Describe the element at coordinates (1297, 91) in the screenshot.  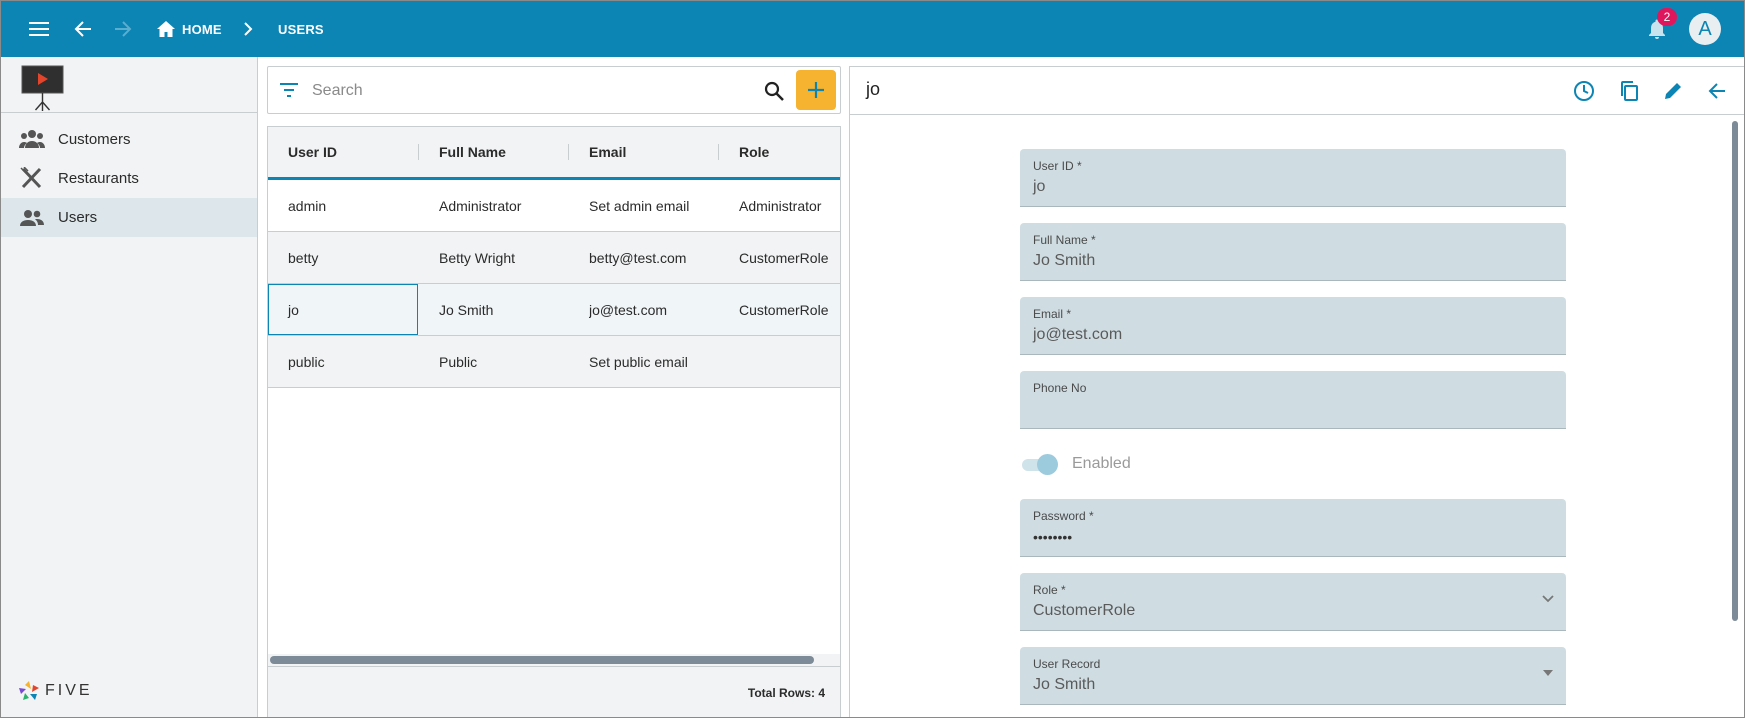
I see `detail-header: jo` at that location.